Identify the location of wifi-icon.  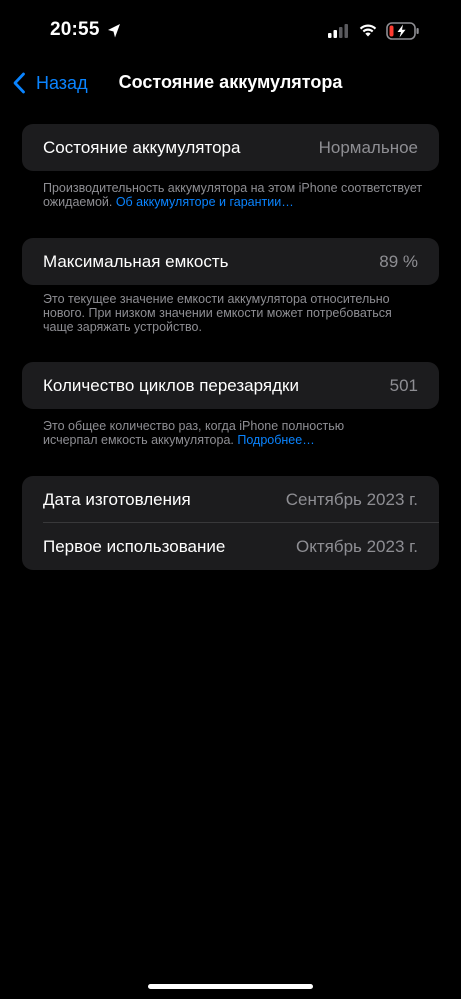
(368, 30).